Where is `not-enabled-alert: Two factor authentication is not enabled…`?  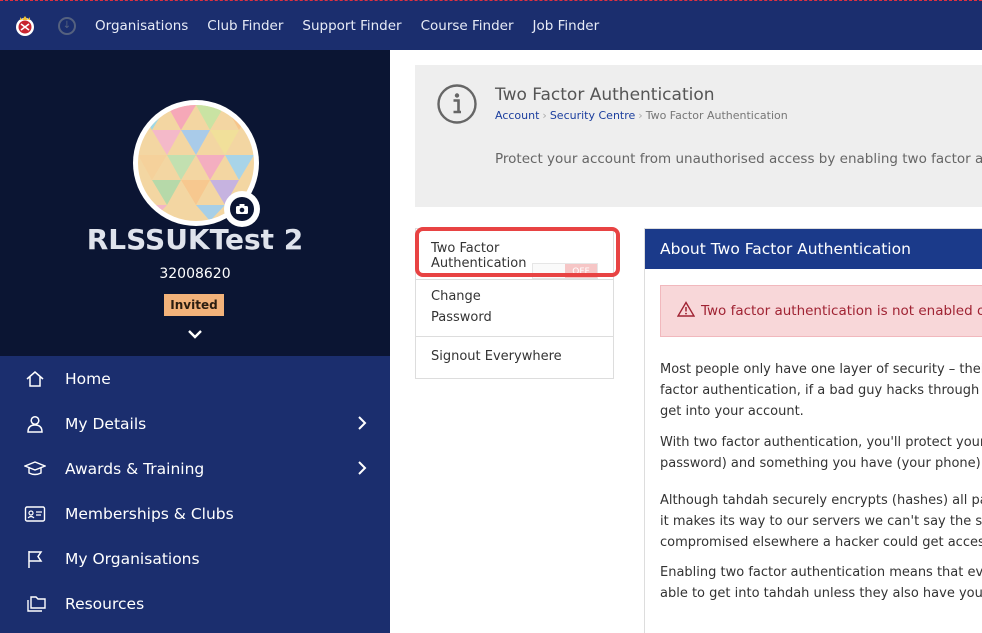
not-enabled-alert: Two factor authentication is not enabled… is located at coordinates (821, 311).